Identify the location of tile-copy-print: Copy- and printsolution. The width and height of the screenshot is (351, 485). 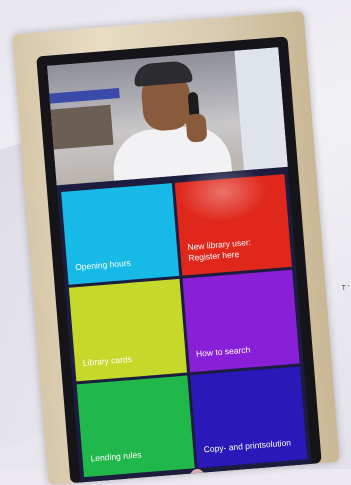
(248, 417).